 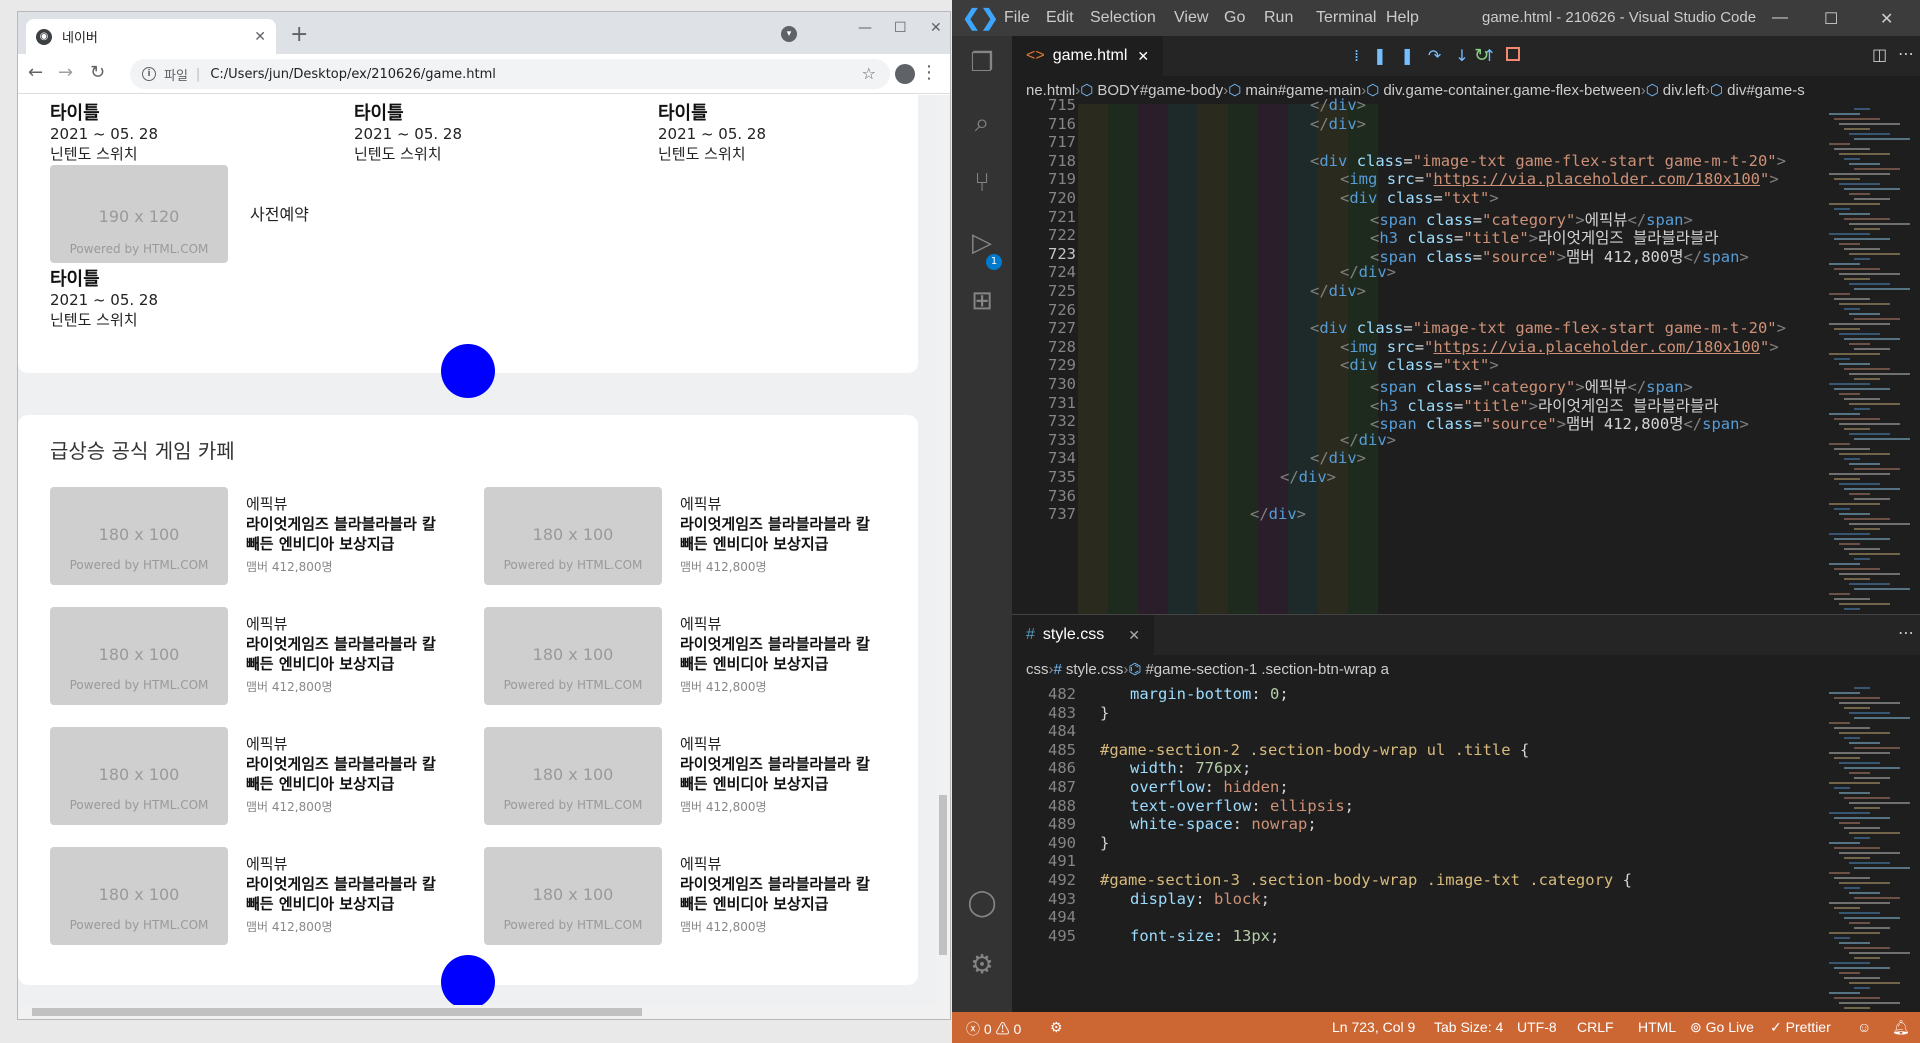 What do you see at coordinates (1209, 787) in the screenshot?
I see `code-line: overflow: hidden;` at bounding box center [1209, 787].